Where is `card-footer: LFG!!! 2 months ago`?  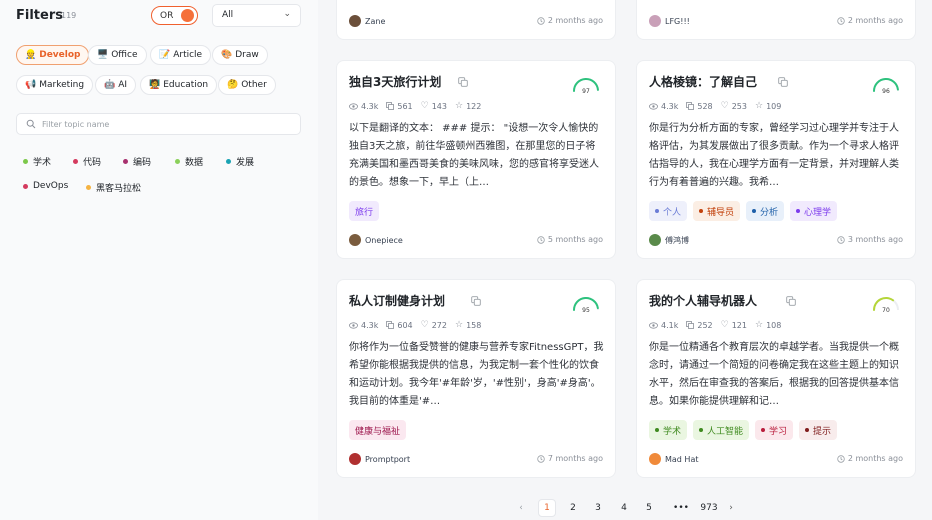
card-footer: LFG!!! 2 months ago is located at coordinates (776, 22).